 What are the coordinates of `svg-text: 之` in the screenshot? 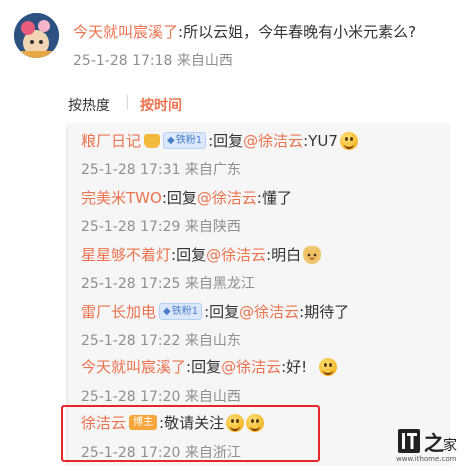 It's located at (434, 443).